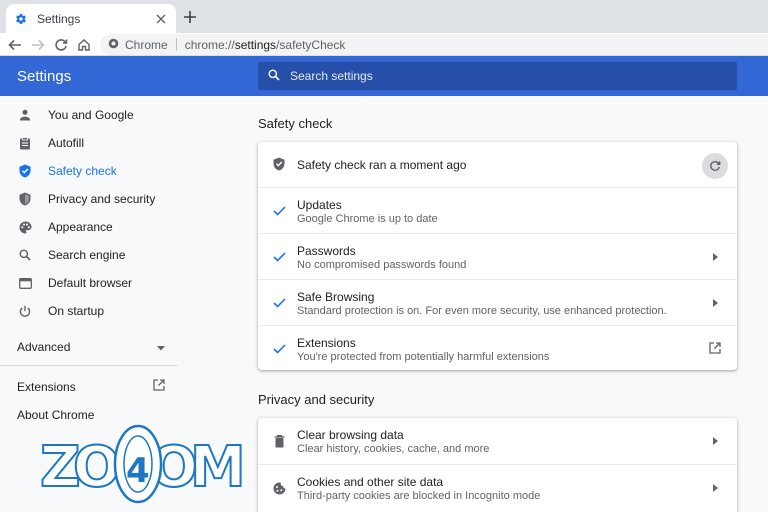 This screenshot has width=768, height=512. I want to click on shield-icon, so click(25, 199).